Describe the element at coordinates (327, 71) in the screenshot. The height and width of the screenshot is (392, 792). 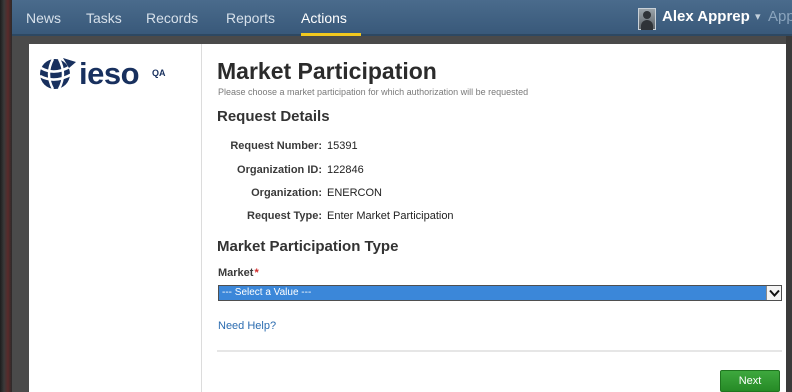
I see `page-title: Market Participation` at that location.